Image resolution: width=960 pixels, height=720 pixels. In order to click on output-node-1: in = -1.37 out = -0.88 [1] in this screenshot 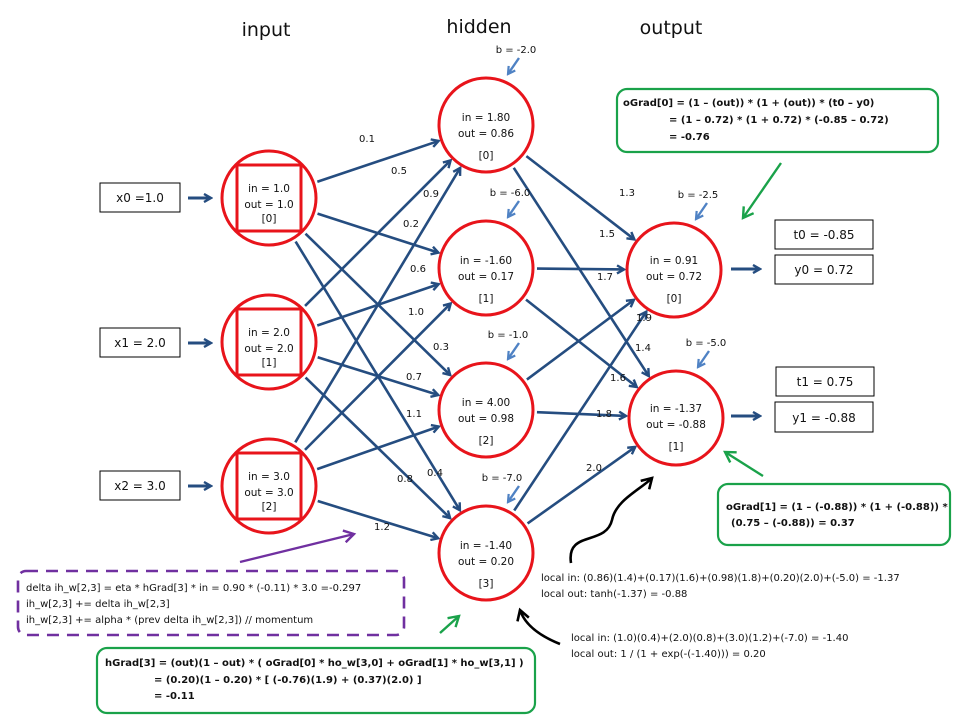, I will do `click(676, 418)`.